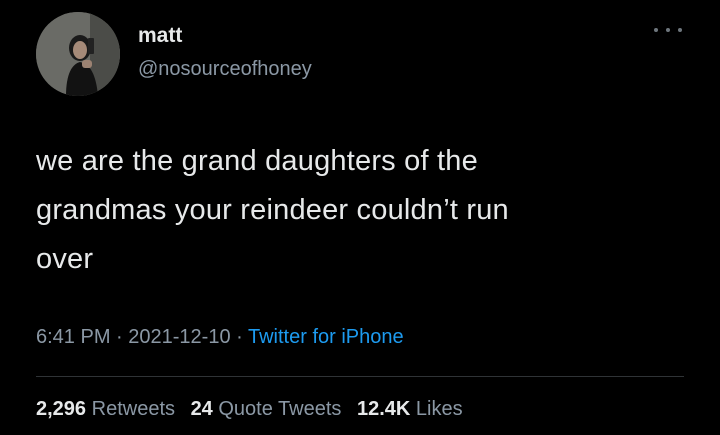 Image resolution: width=720 pixels, height=435 pixels. I want to click on likes-stat: 12.4K Likes, so click(410, 409).